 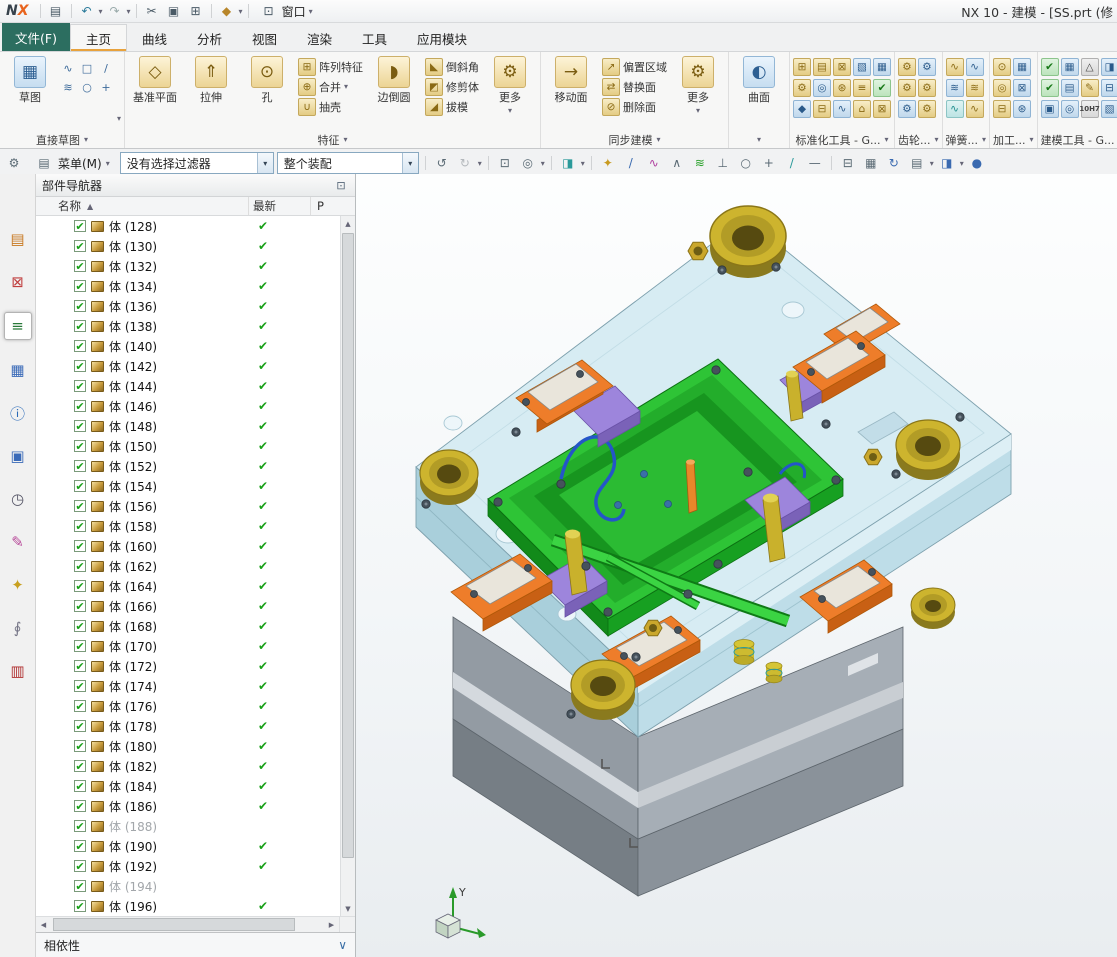 I want to click on body-row-label: 体 (160), so click(x=169, y=546).